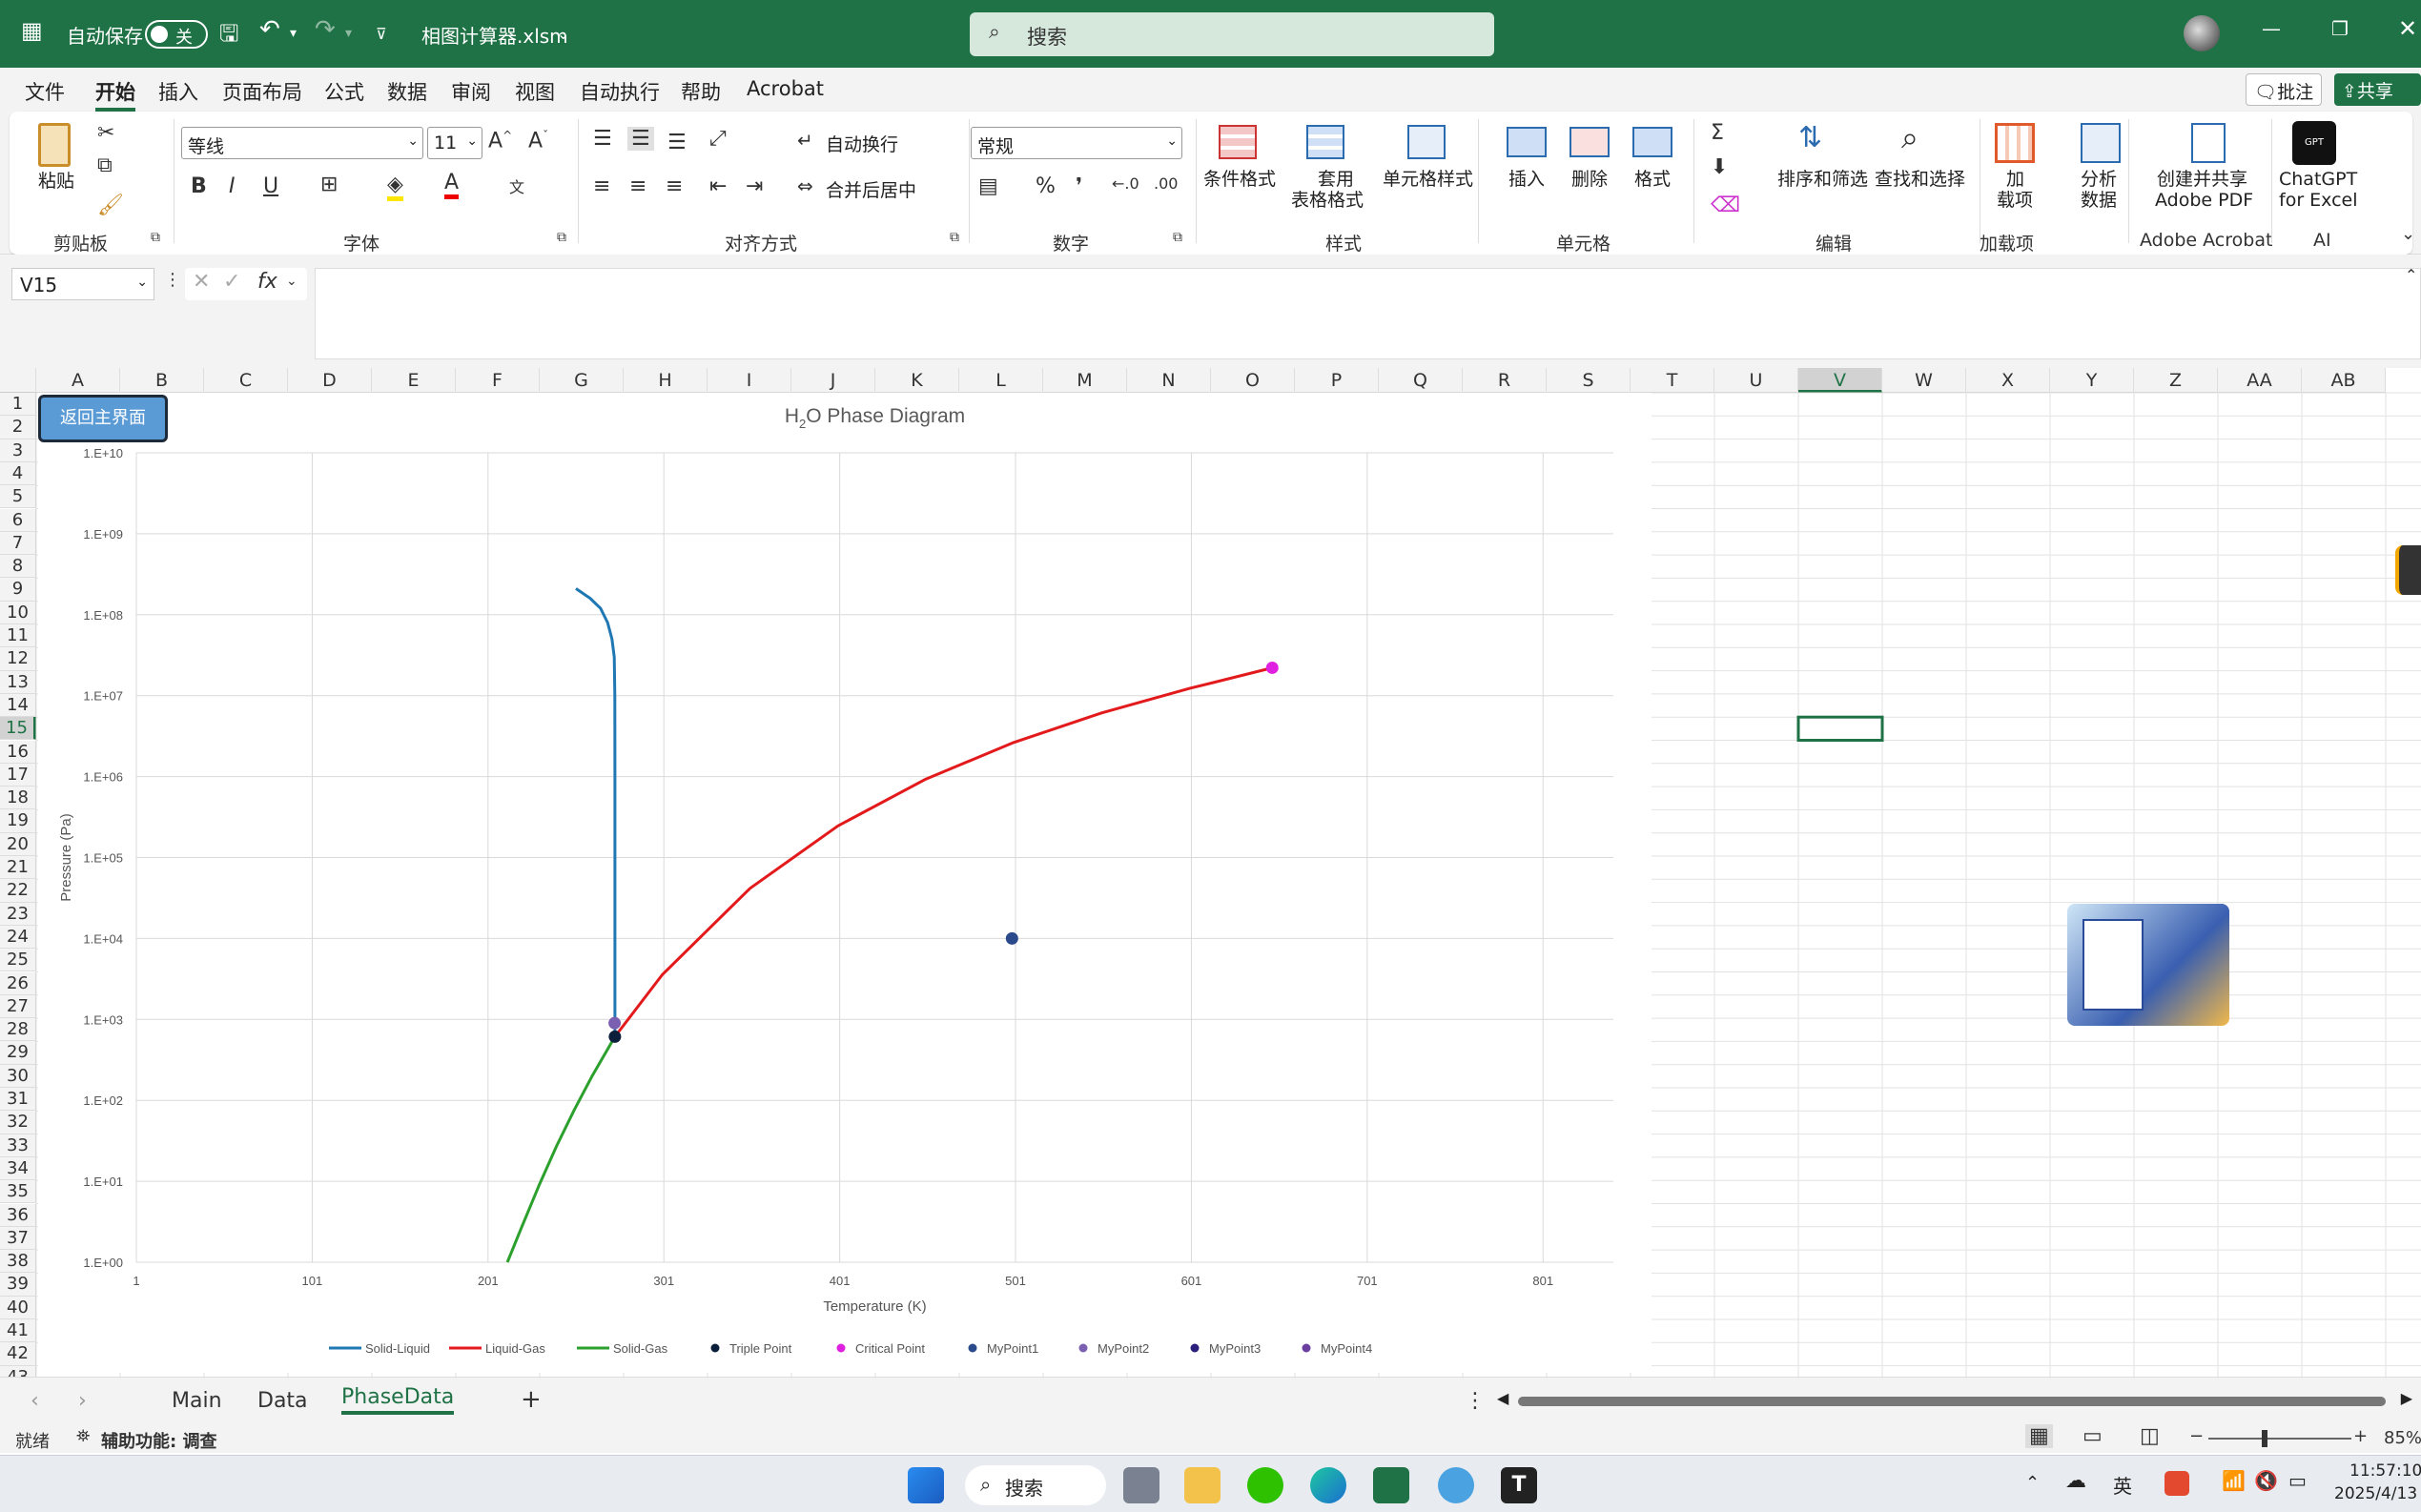 The height and width of the screenshot is (1512, 2421). Describe the element at coordinates (2318, 200) in the screenshot. I see `chatgpt-label-2: for Excel` at that location.